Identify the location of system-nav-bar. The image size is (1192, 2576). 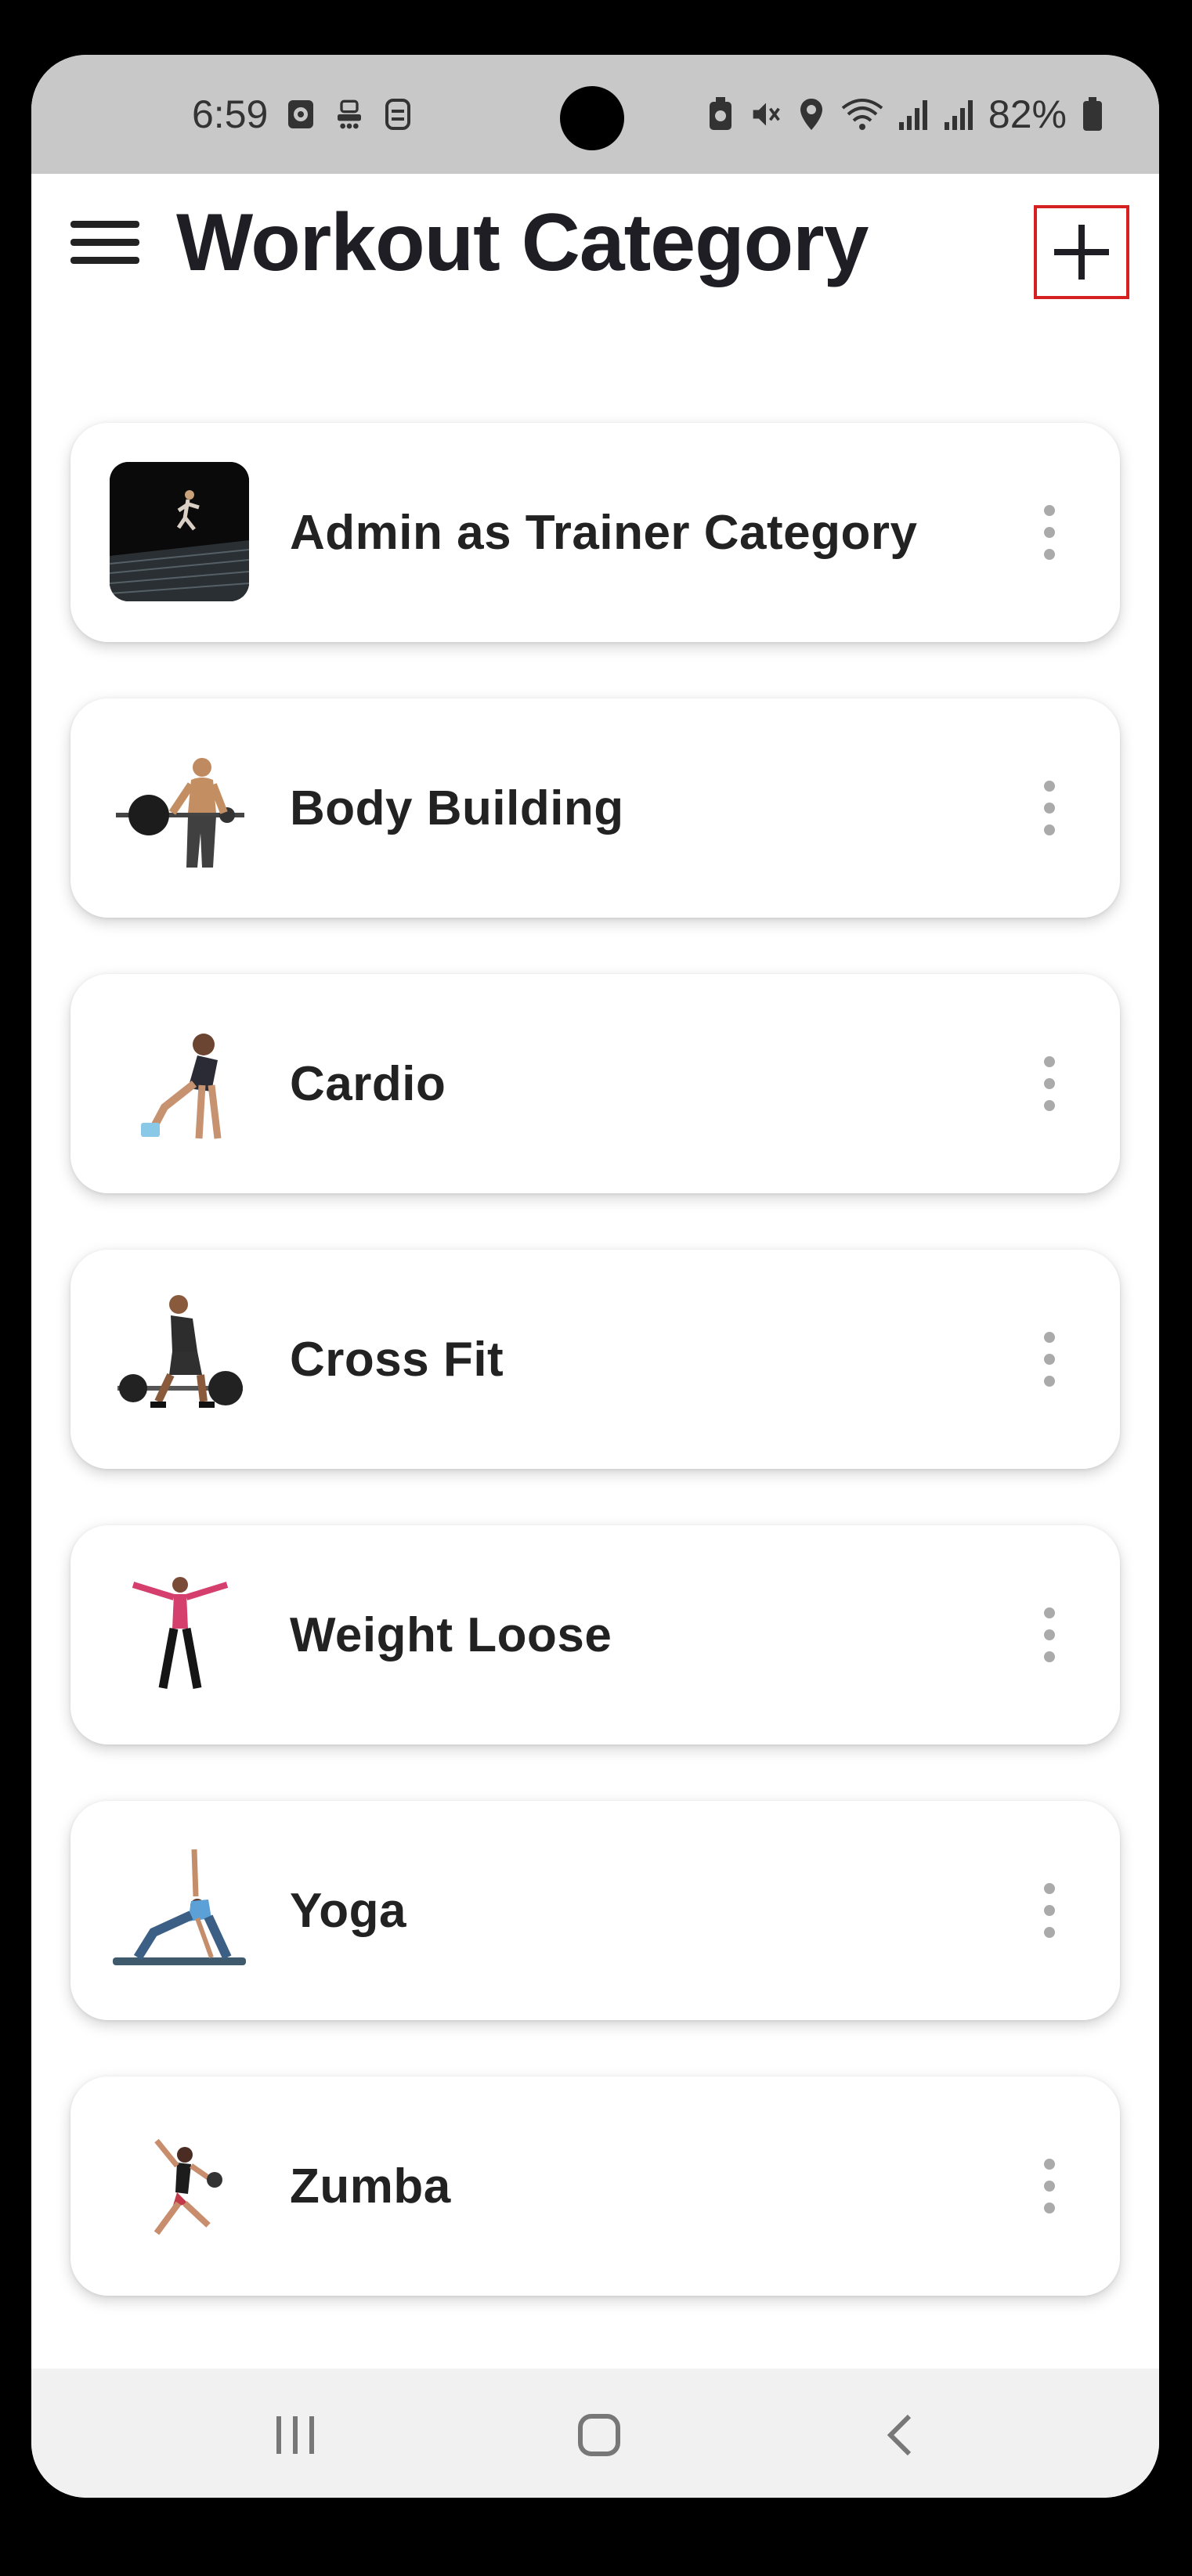
(595, 2433).